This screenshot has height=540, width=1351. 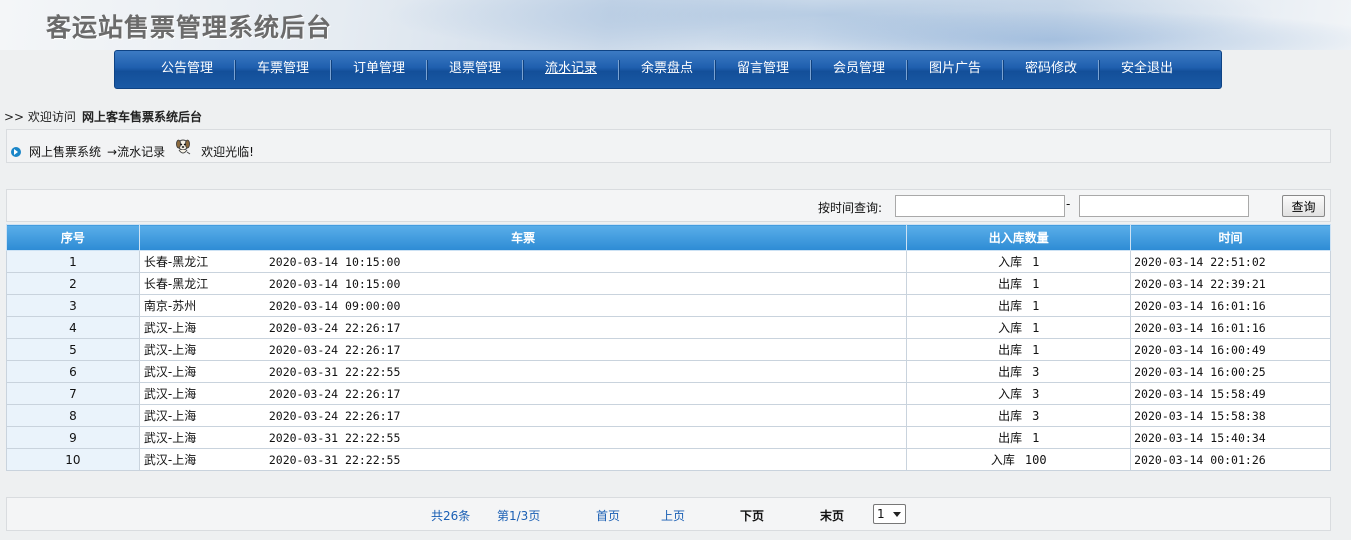 What do you see at coordinates (334, 306) in the screenshot?
I see `ticket-departure: 2020-03-14 09:00:00` at bounding box center [334, 306].